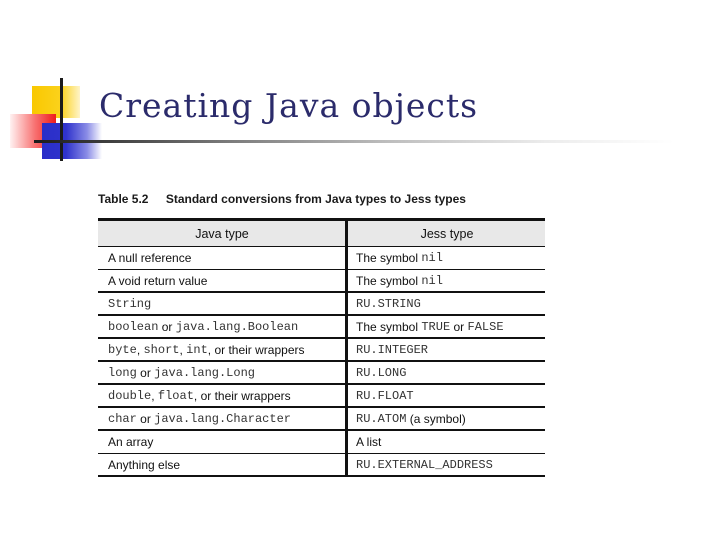 This screenshot has width=720, height=540. I want to click on table-row: Anything else RU.EXTERNAL_ADDRESS, so click(321, 465).